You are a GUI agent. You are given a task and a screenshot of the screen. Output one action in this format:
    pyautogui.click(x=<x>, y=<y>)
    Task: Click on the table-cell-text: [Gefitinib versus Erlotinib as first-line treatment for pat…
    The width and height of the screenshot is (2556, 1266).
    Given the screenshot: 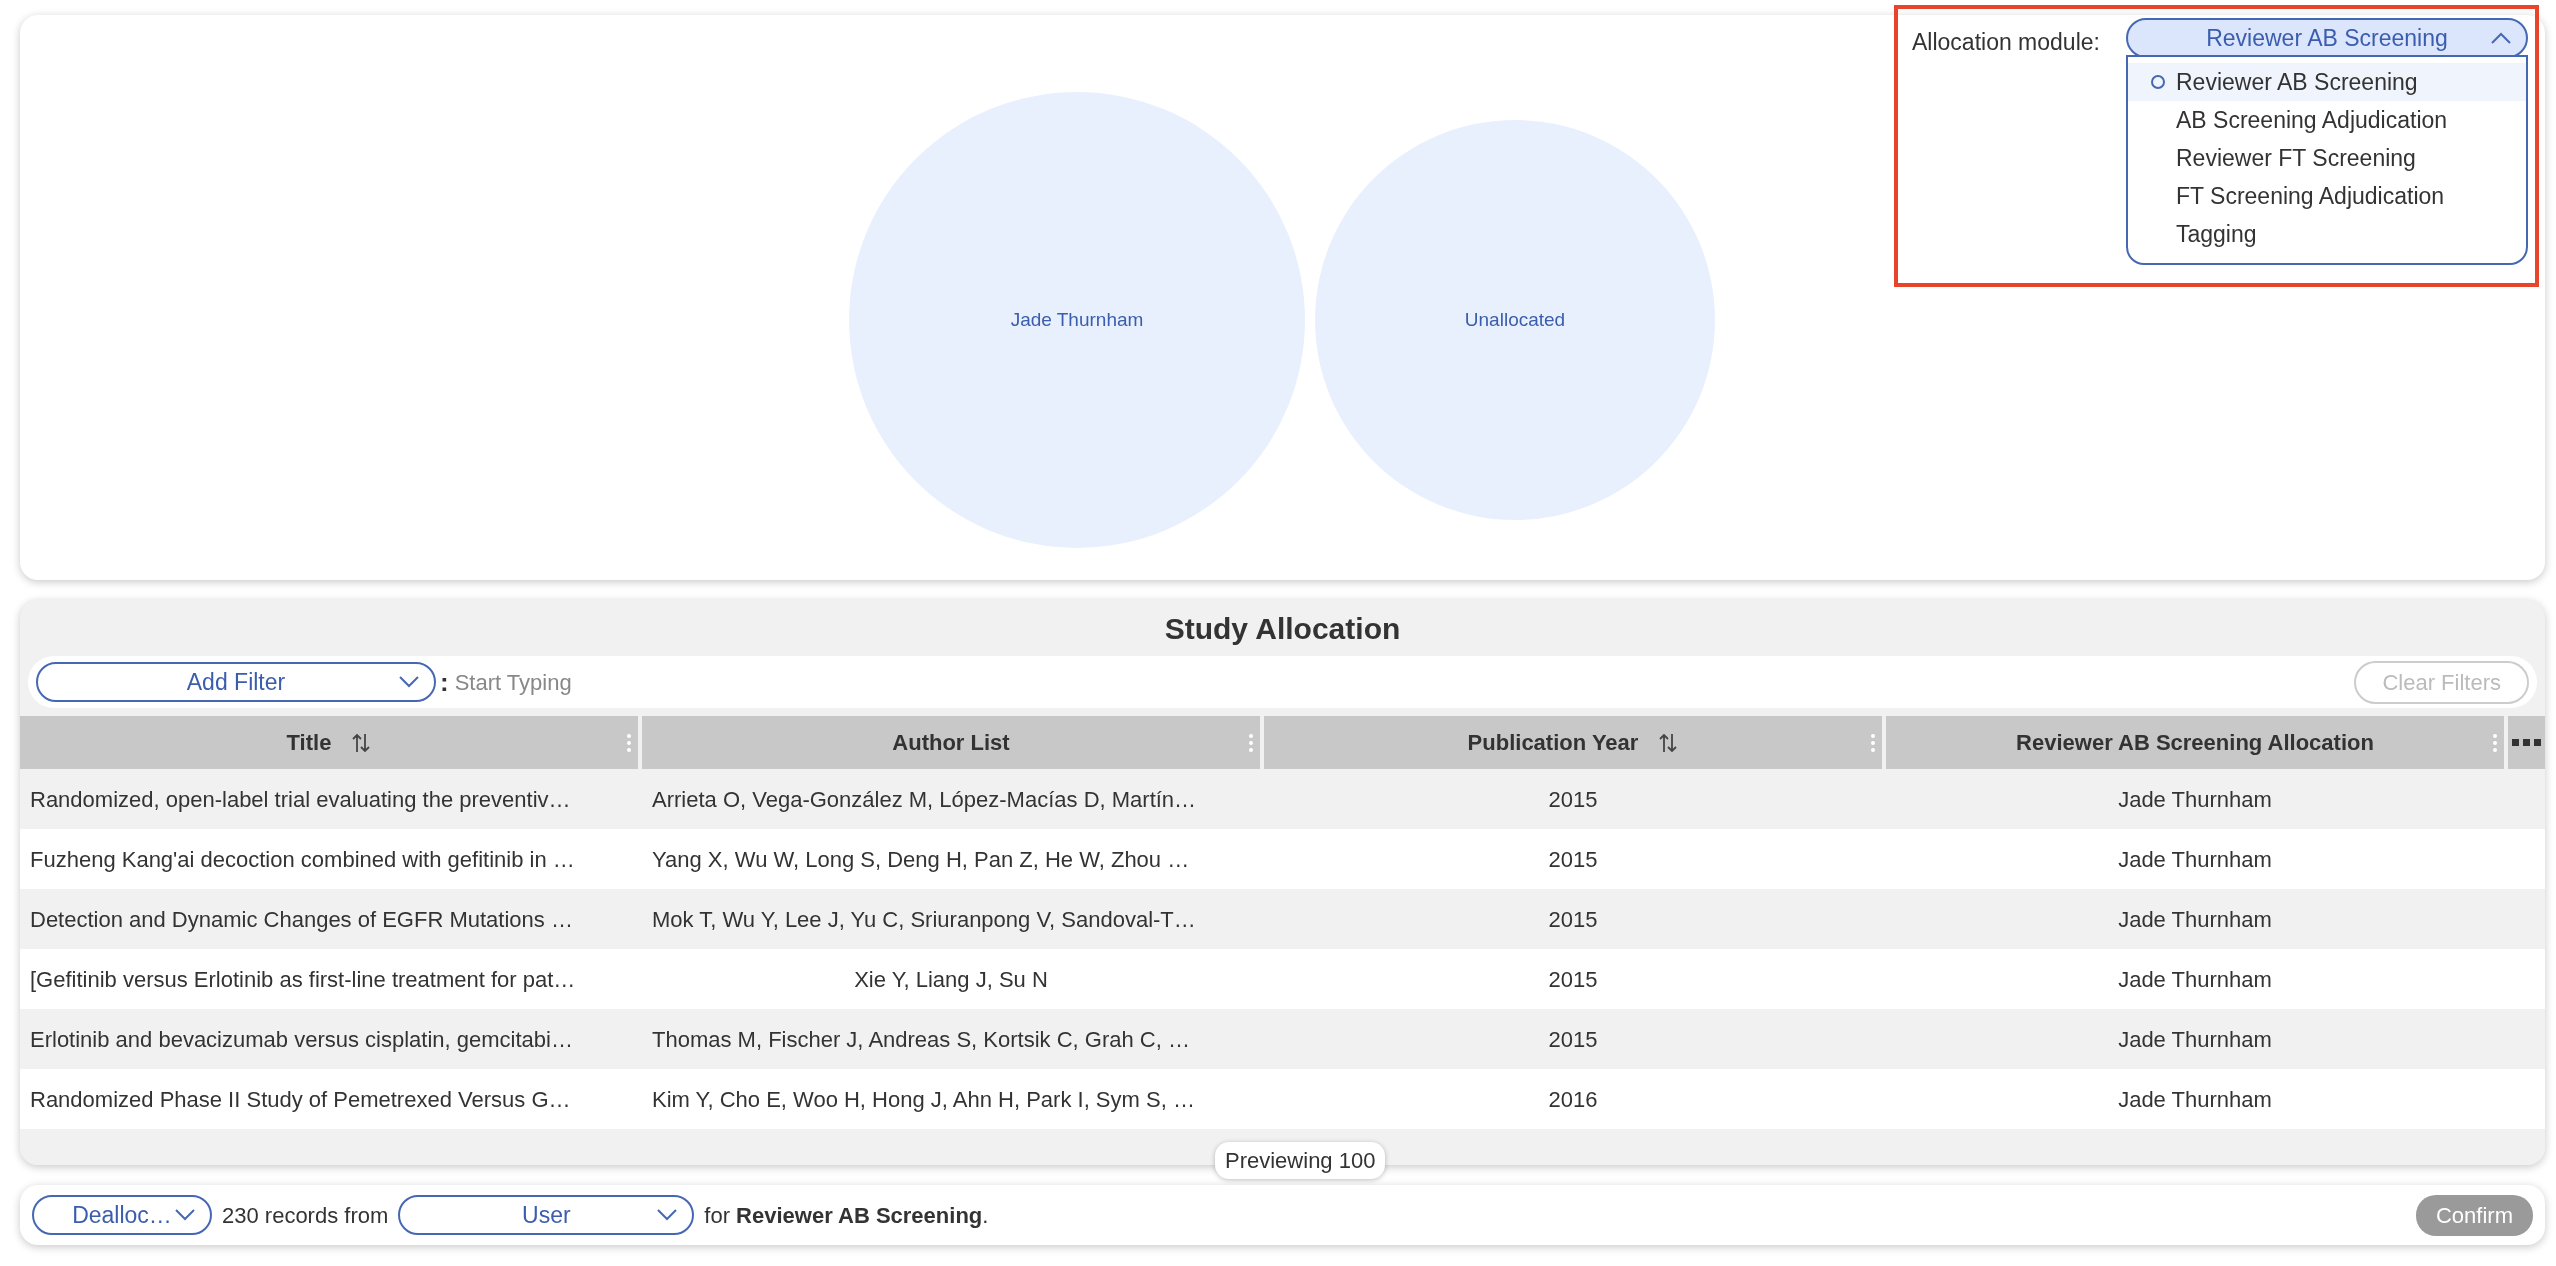 What is the action you would take?
    pyautogui.click(x=303, y=979)
    